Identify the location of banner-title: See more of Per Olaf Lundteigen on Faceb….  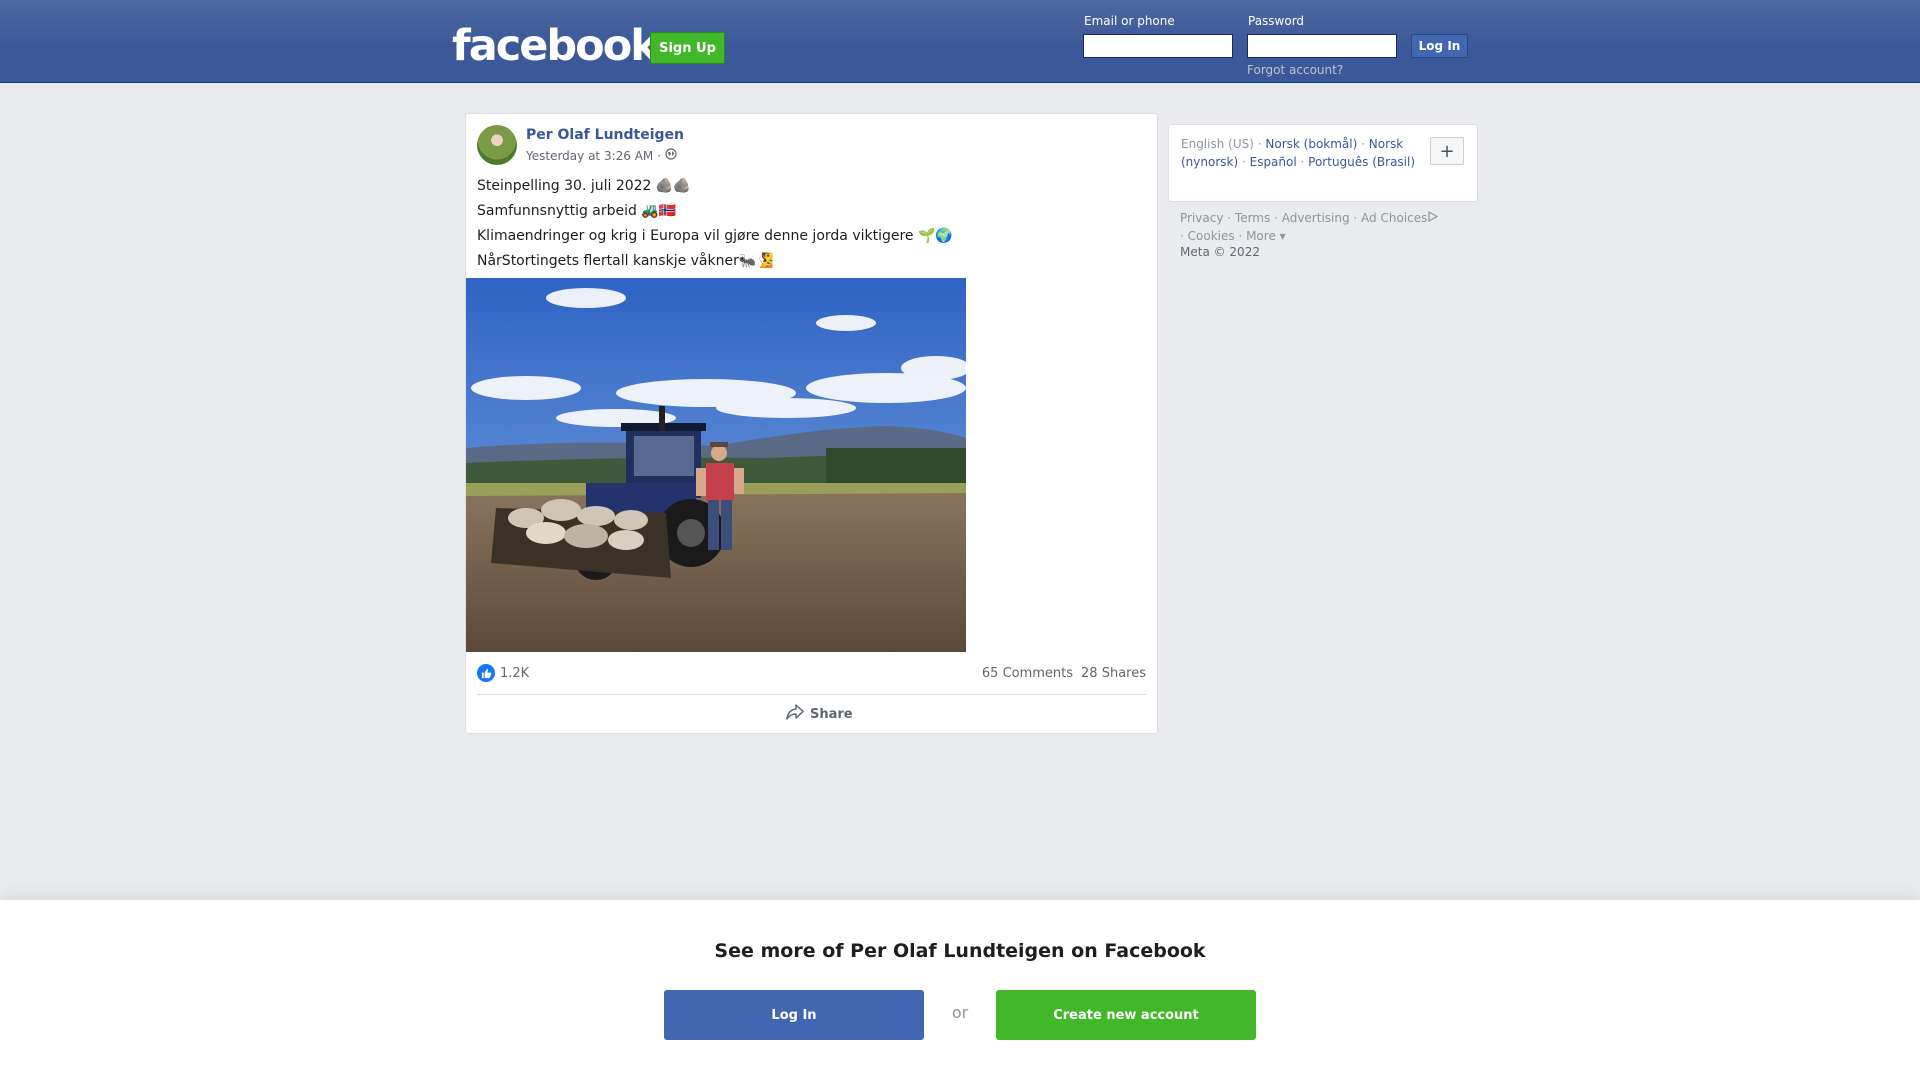
(960, 951).